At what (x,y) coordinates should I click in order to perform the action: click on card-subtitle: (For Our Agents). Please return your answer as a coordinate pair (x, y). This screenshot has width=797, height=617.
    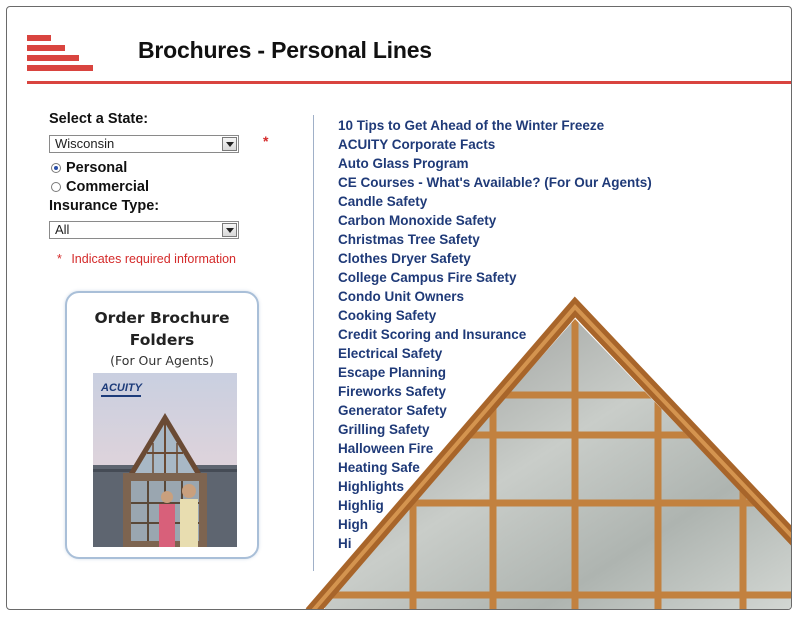
    Looking at the image, I should click on (162, 360).